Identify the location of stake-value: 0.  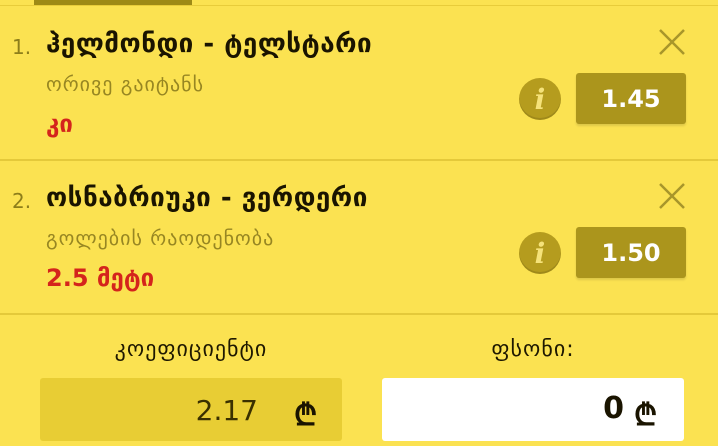
(613, 408).